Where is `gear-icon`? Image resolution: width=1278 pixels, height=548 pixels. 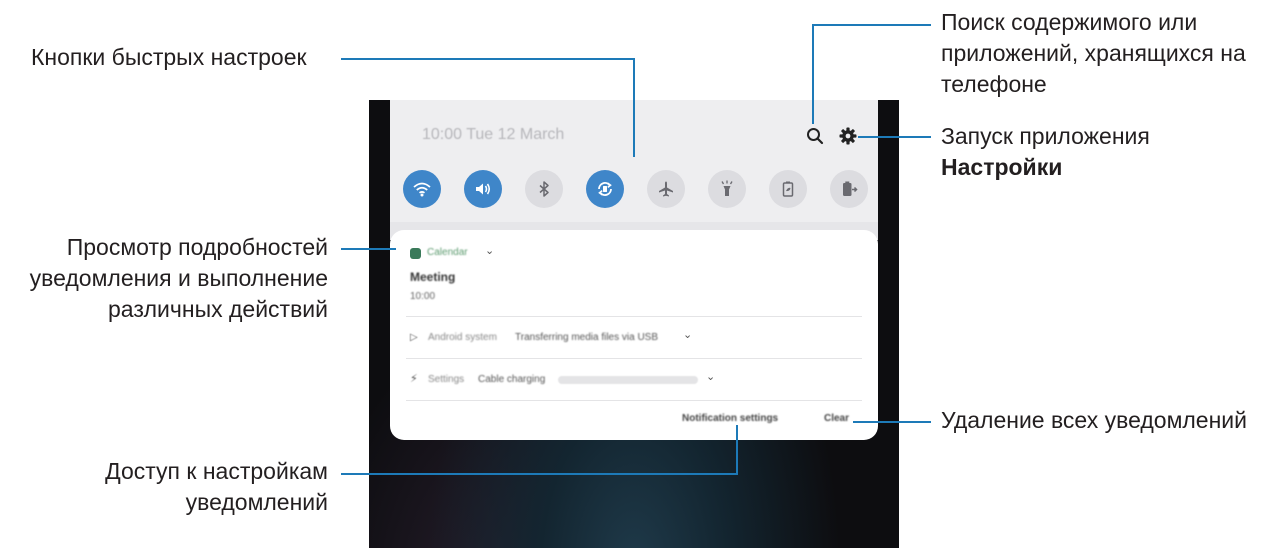
gear-icon is located at coordinates (848, 136).